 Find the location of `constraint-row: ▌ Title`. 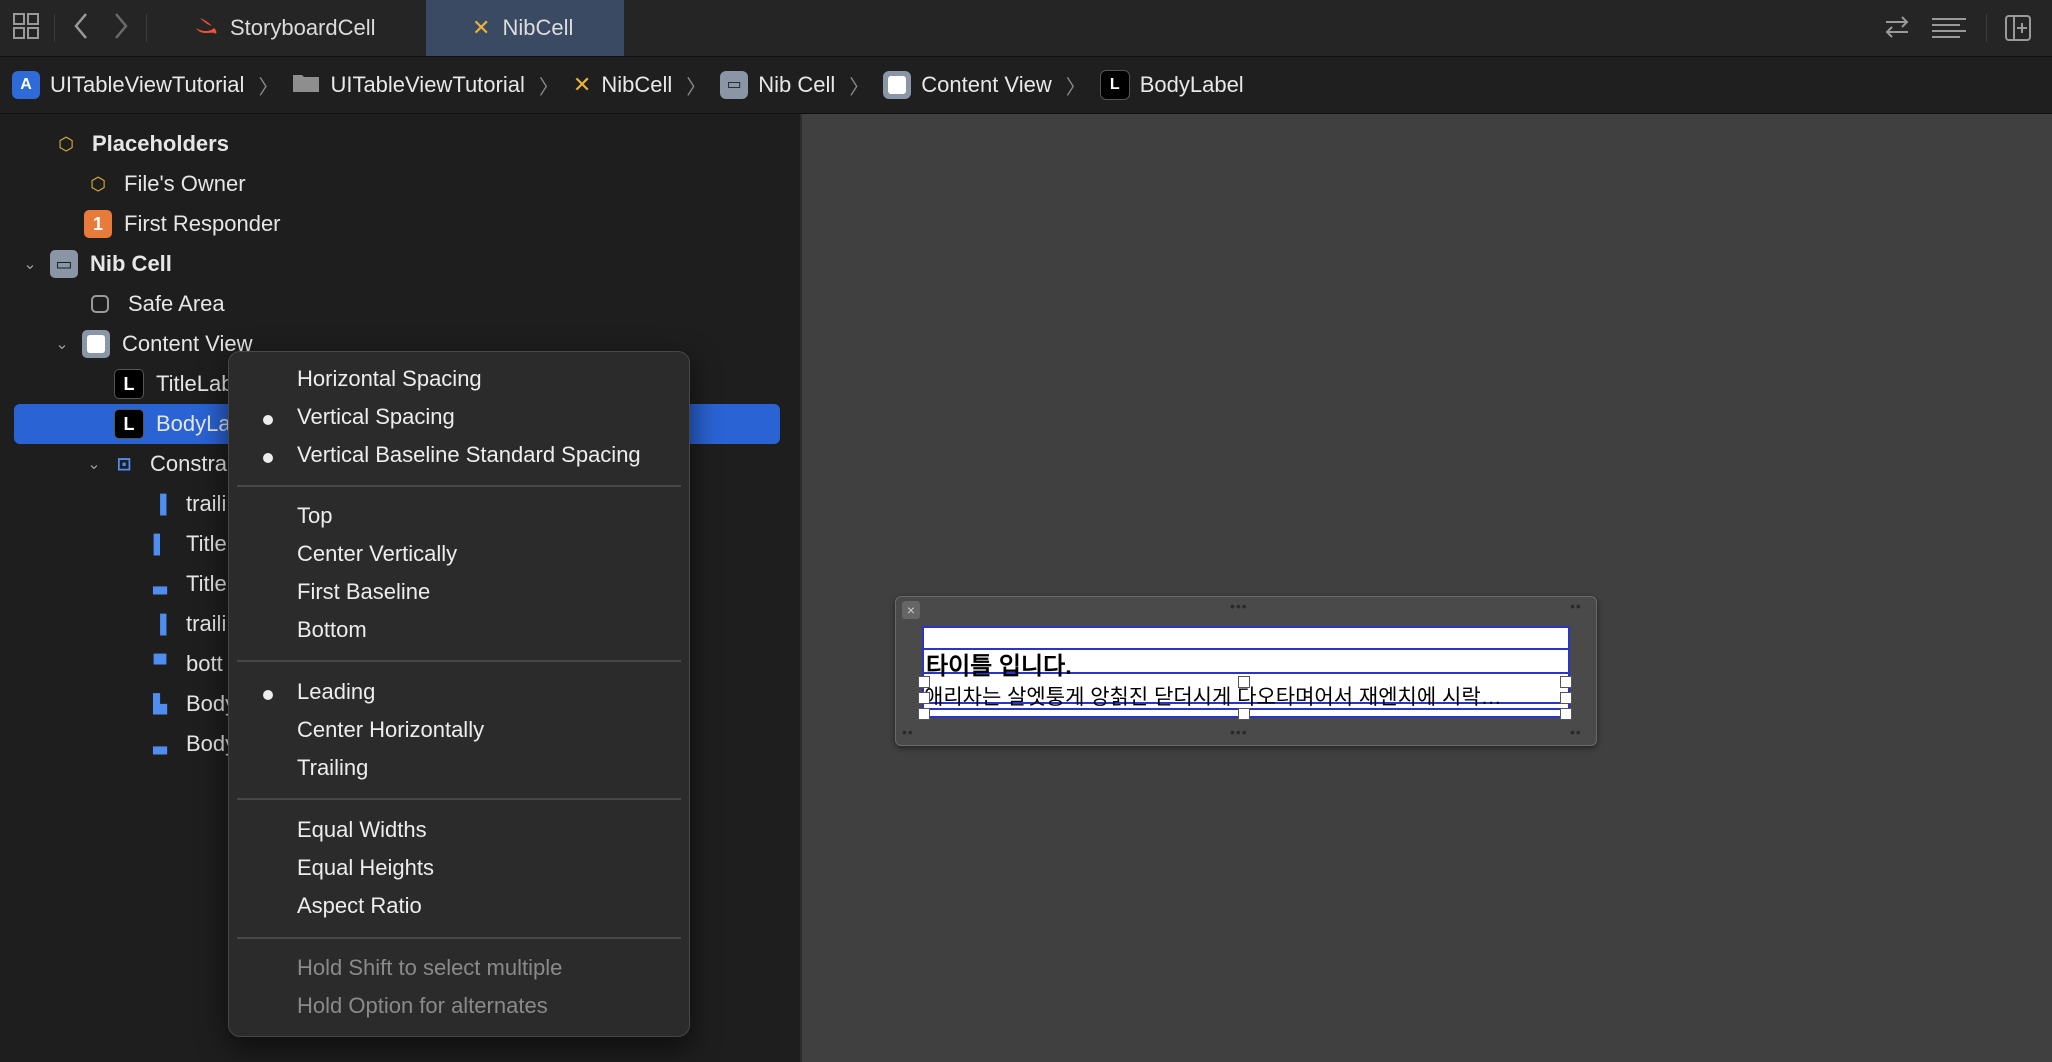

constraint-row: ▌ Title is located at coordinates (186, 544).